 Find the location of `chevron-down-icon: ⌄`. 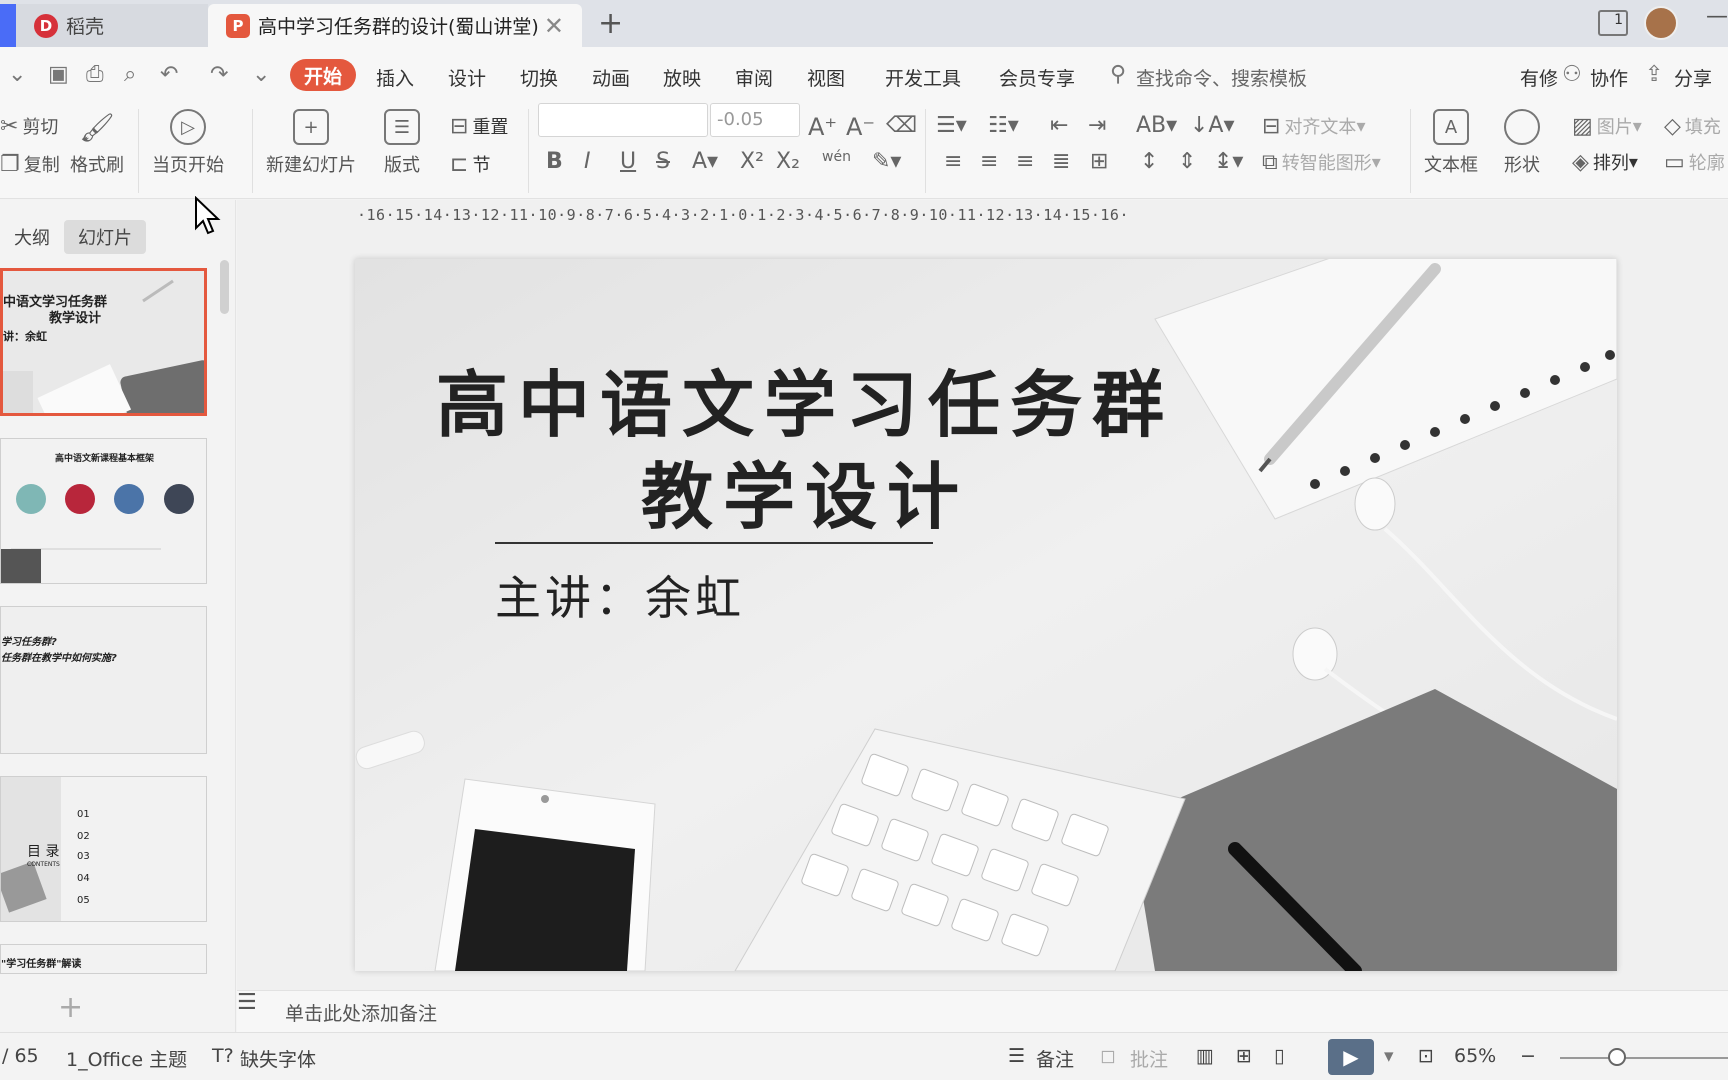

chevron-down-icon: ⌄ is located at coordinates (17, 74).